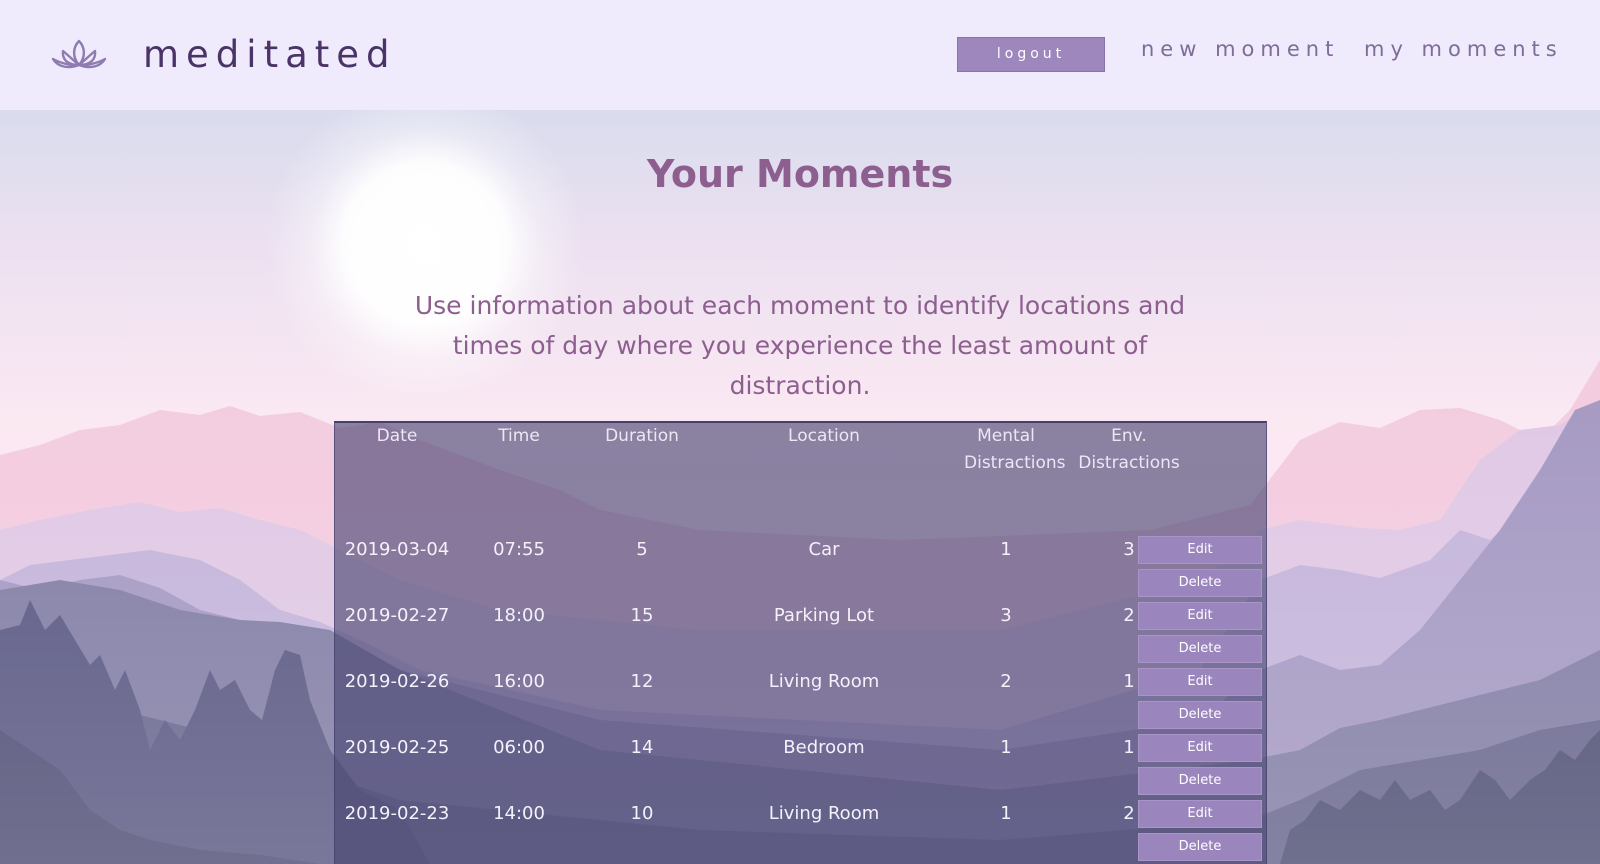  Describe the element at coordinates (1129, 449) in the screenshot. I see `column-header-env-distractions: Env. Distractions` at that location.